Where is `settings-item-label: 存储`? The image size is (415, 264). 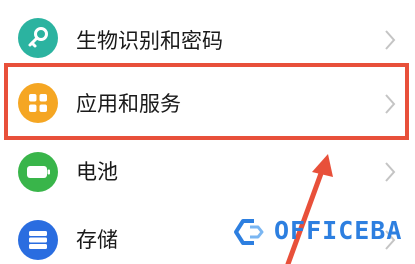 settings-item-label: 存储 is located at coordinates (97, 240).